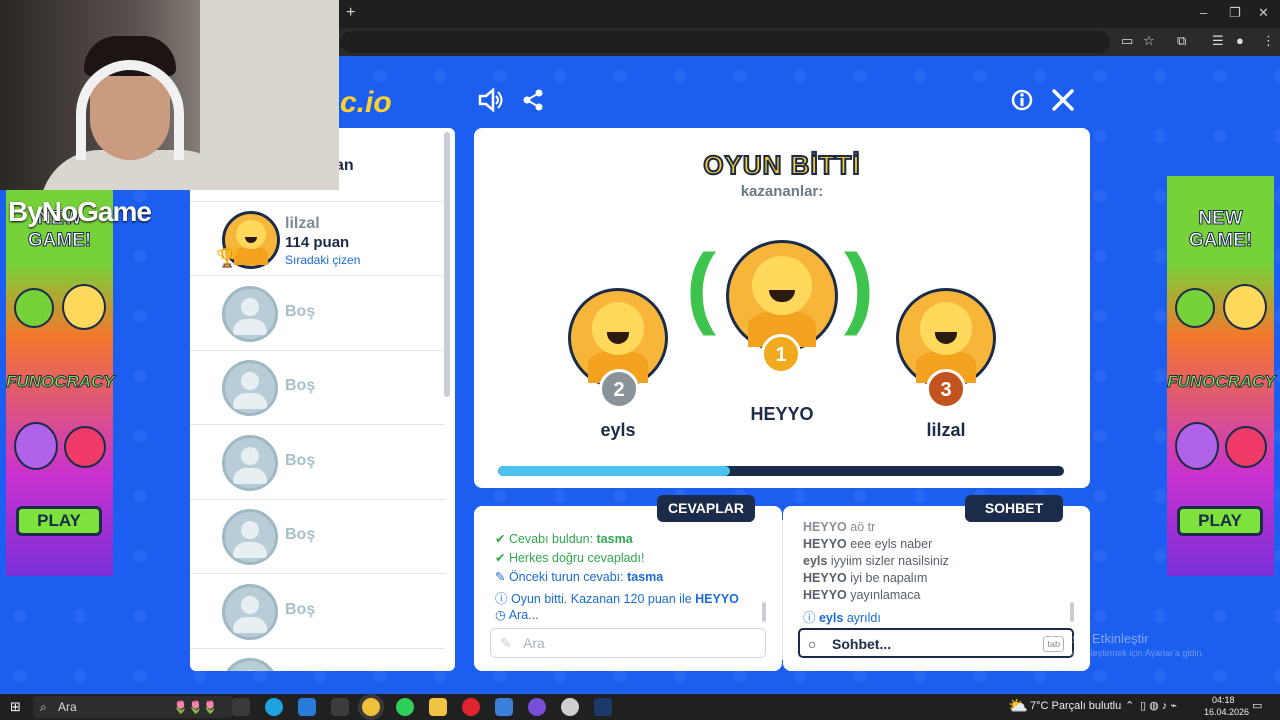 Image resolution: width=1280 pixels, height=720 pixels. What do you see at coordinates (340, 707) in the screenshot?
I see `store-icon` at bounding box center [340, 707].